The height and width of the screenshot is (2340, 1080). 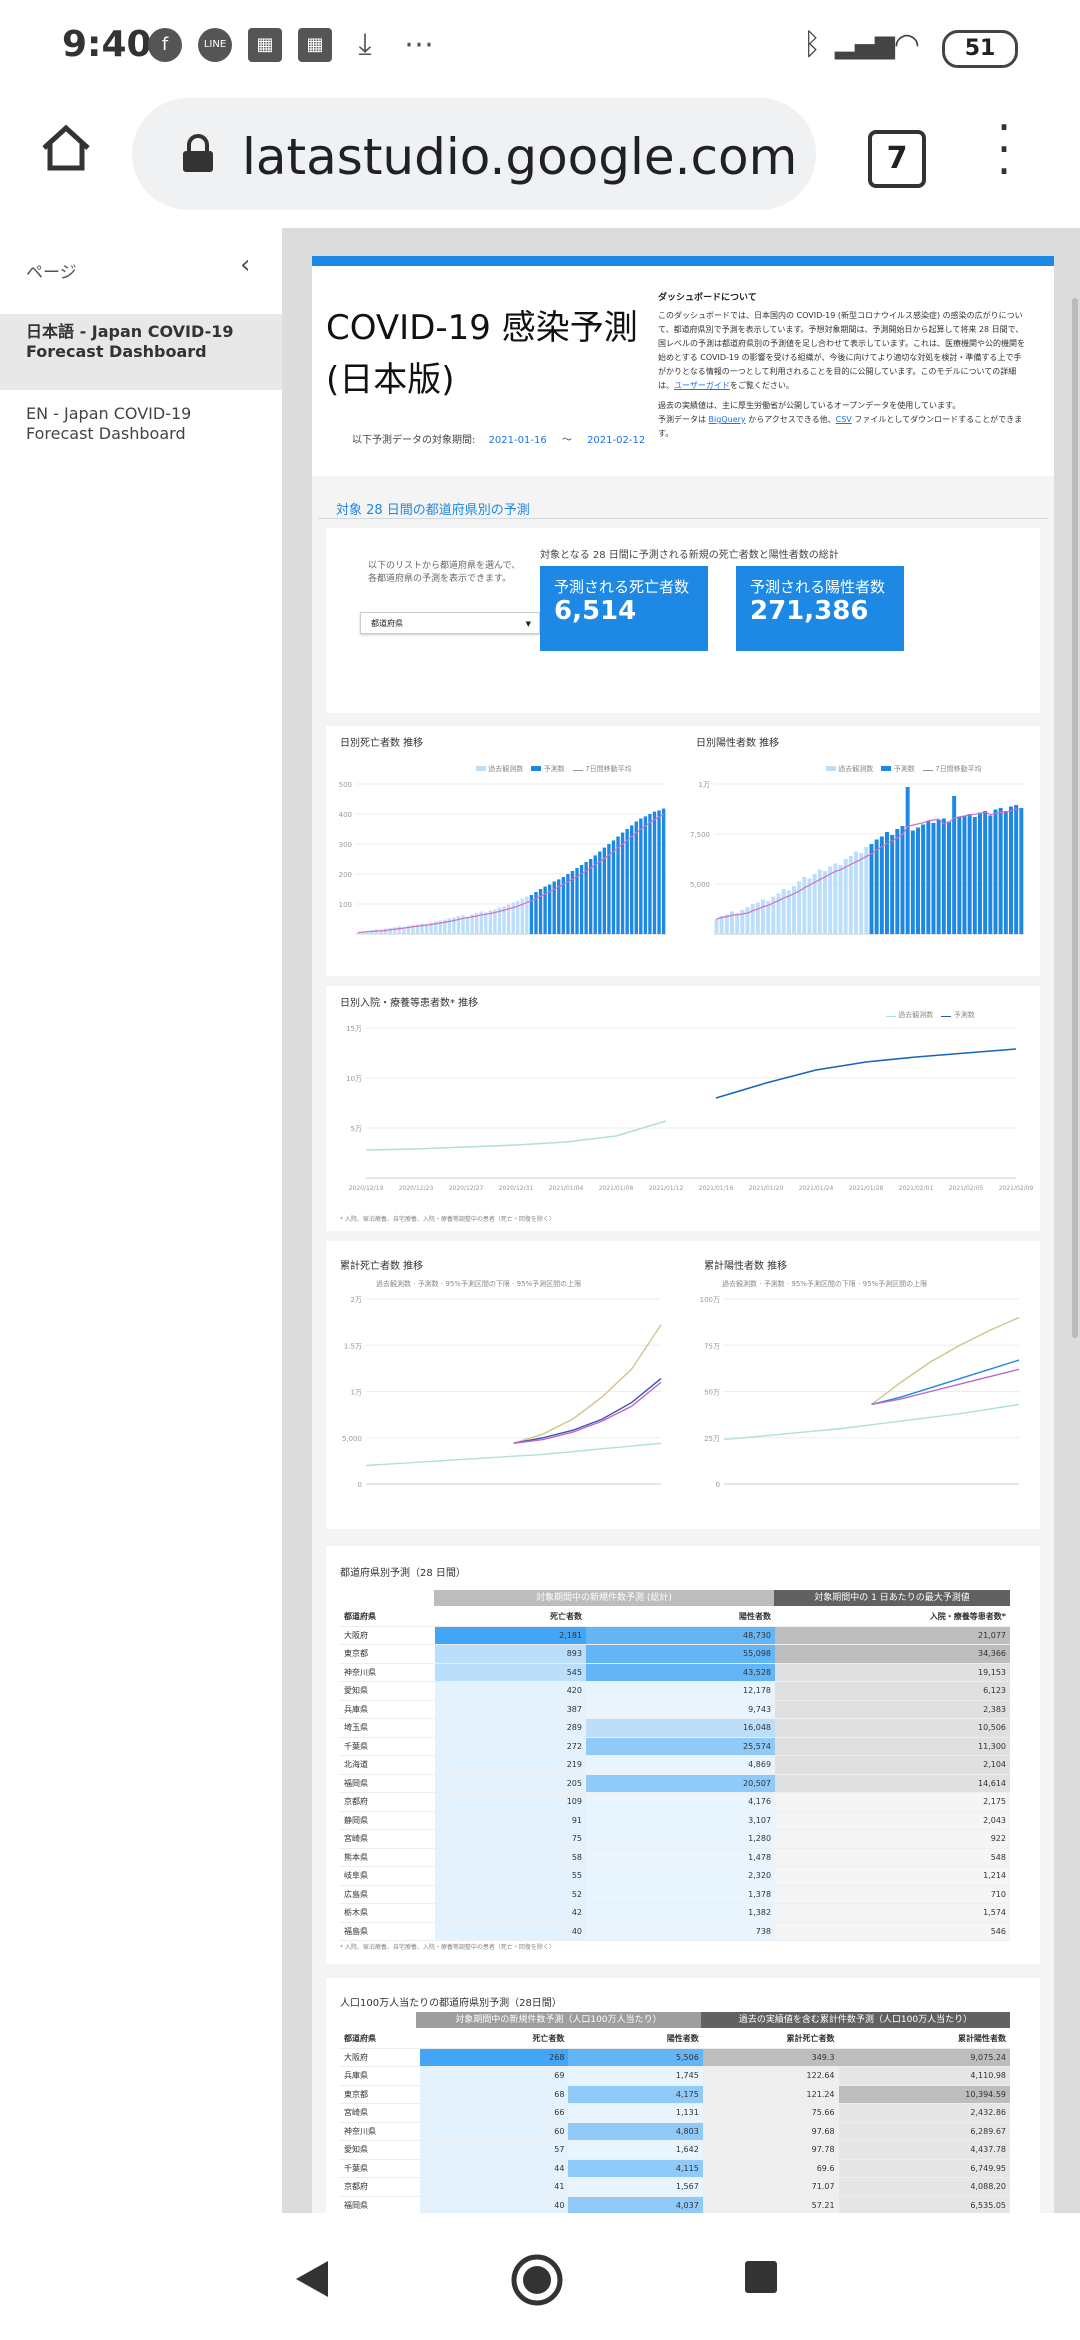 I want to click on legend-hist-3: 過去観測数, so click(x=916, y=1015).